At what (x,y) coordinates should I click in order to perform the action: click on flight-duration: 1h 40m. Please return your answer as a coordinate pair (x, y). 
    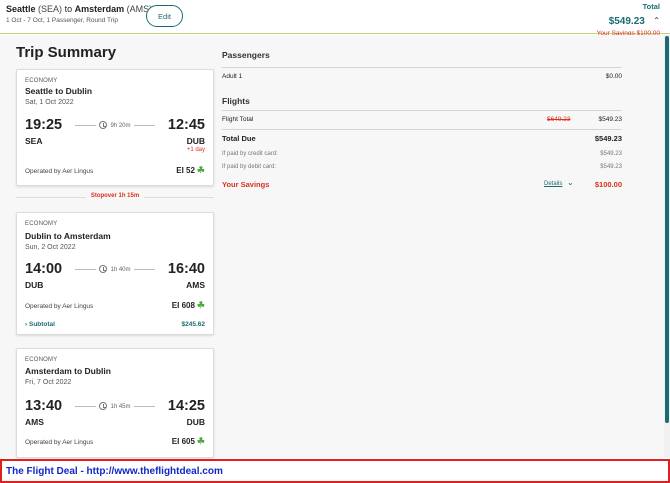
    Looking at the image, I should click on (115, 269).